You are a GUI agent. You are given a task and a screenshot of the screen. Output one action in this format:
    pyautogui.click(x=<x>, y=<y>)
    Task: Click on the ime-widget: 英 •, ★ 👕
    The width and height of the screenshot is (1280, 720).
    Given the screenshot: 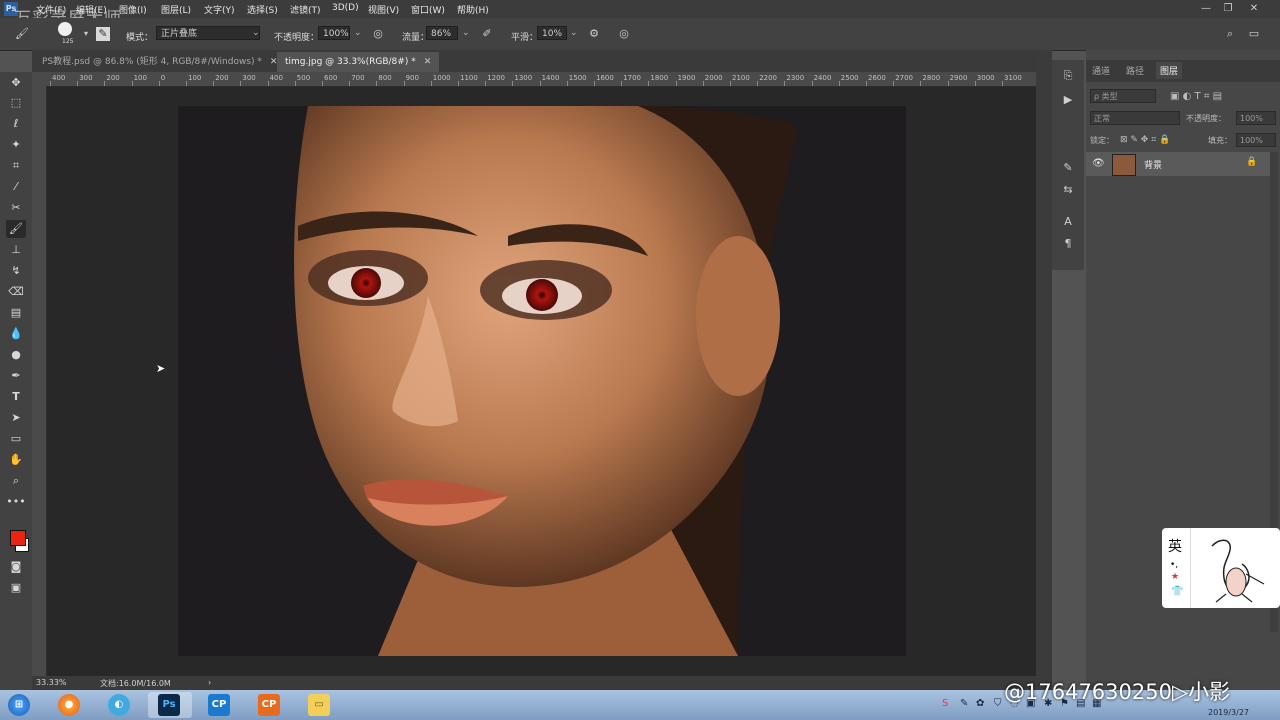 What is the action you would take?
    pyautogui.click(x=1221, y=568)
    